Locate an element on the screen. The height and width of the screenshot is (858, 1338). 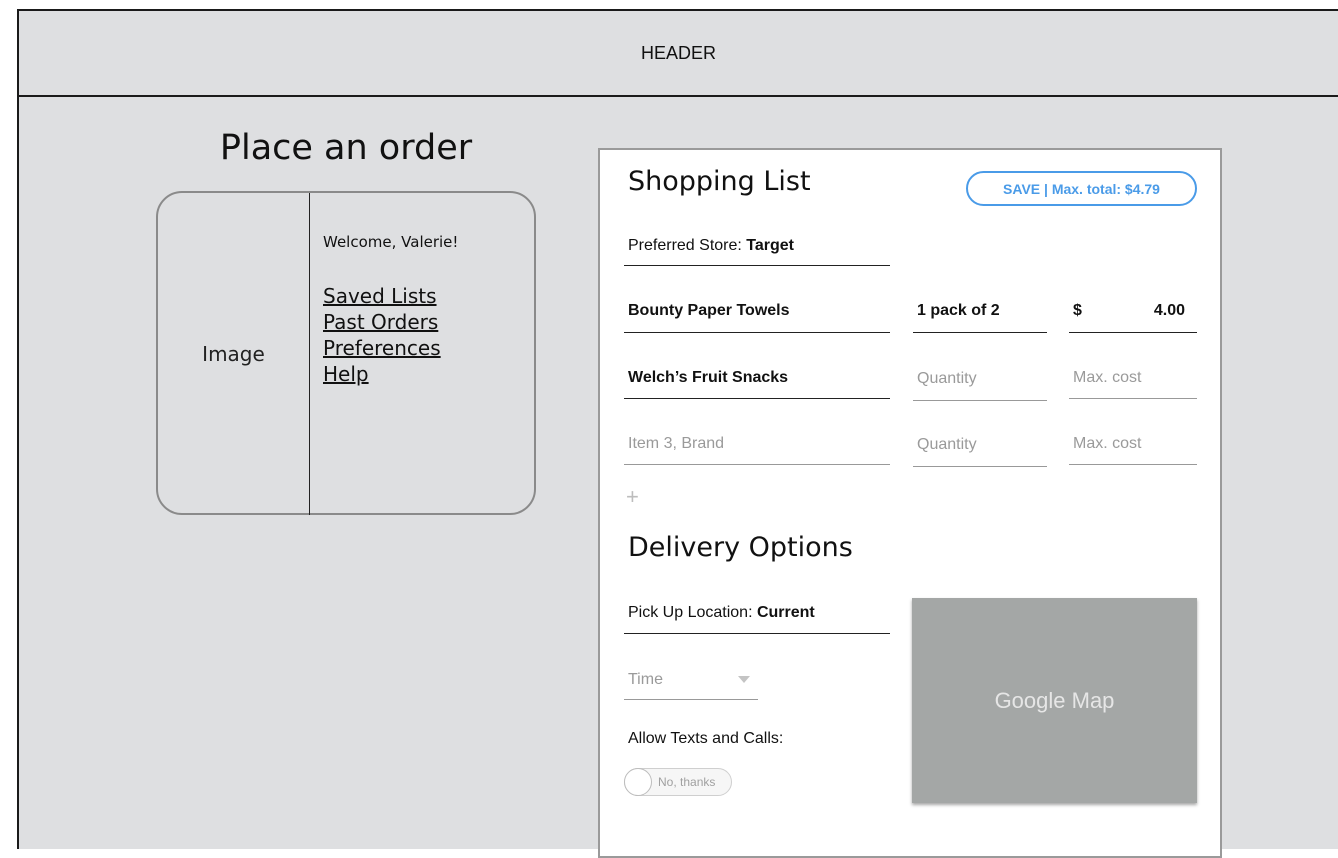
save-button: SAVE | Max. total: $4.79 is located at coordinates (1081, 188).